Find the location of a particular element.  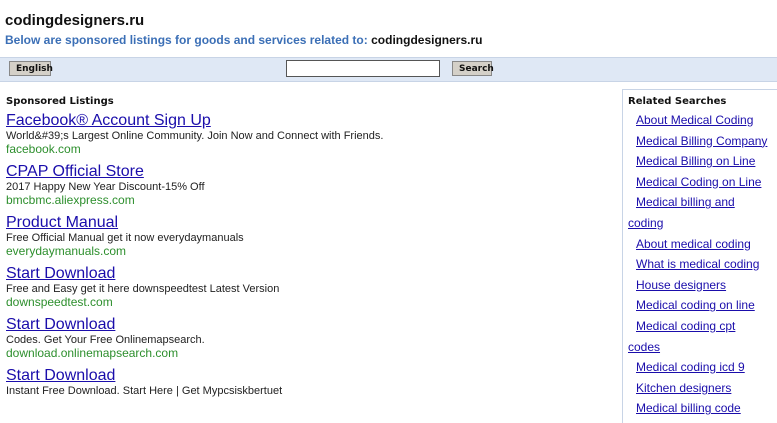

listing-title-link: CPAP Official Store is located at coordinates (75, 171).